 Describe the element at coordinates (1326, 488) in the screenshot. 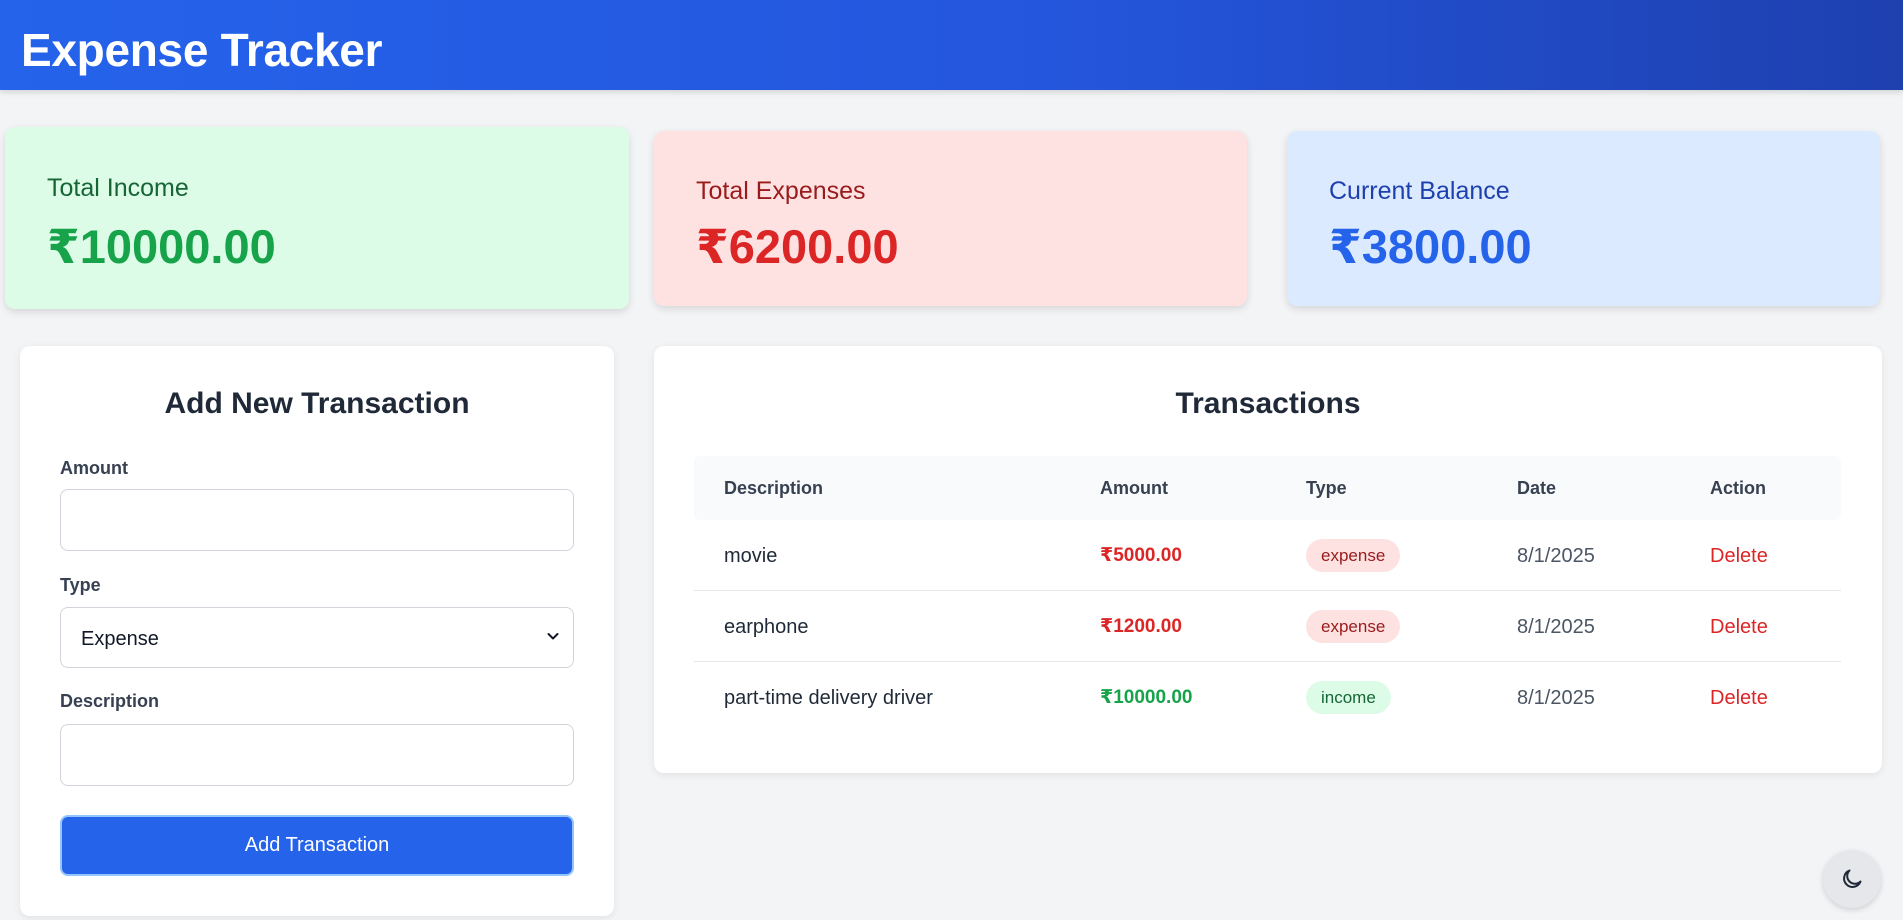

I see `column-header-type: Type` at that location.